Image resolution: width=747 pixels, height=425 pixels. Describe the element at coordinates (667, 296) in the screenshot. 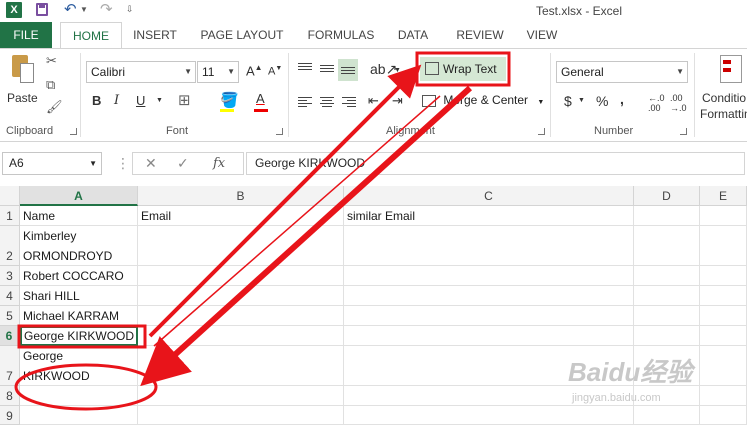

I see `cell-d4` at that location.